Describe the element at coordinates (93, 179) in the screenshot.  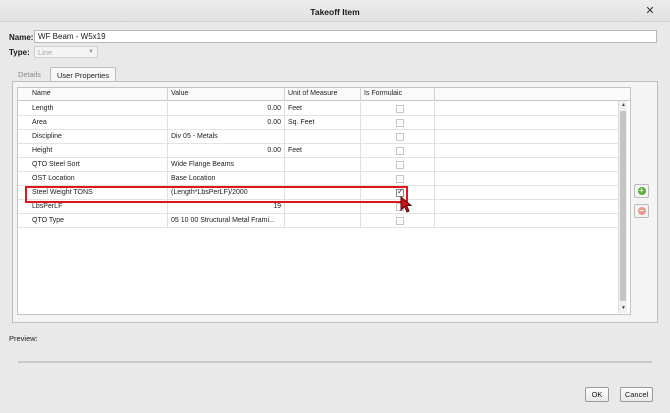
I see `cell-name: OST Location` at that location.